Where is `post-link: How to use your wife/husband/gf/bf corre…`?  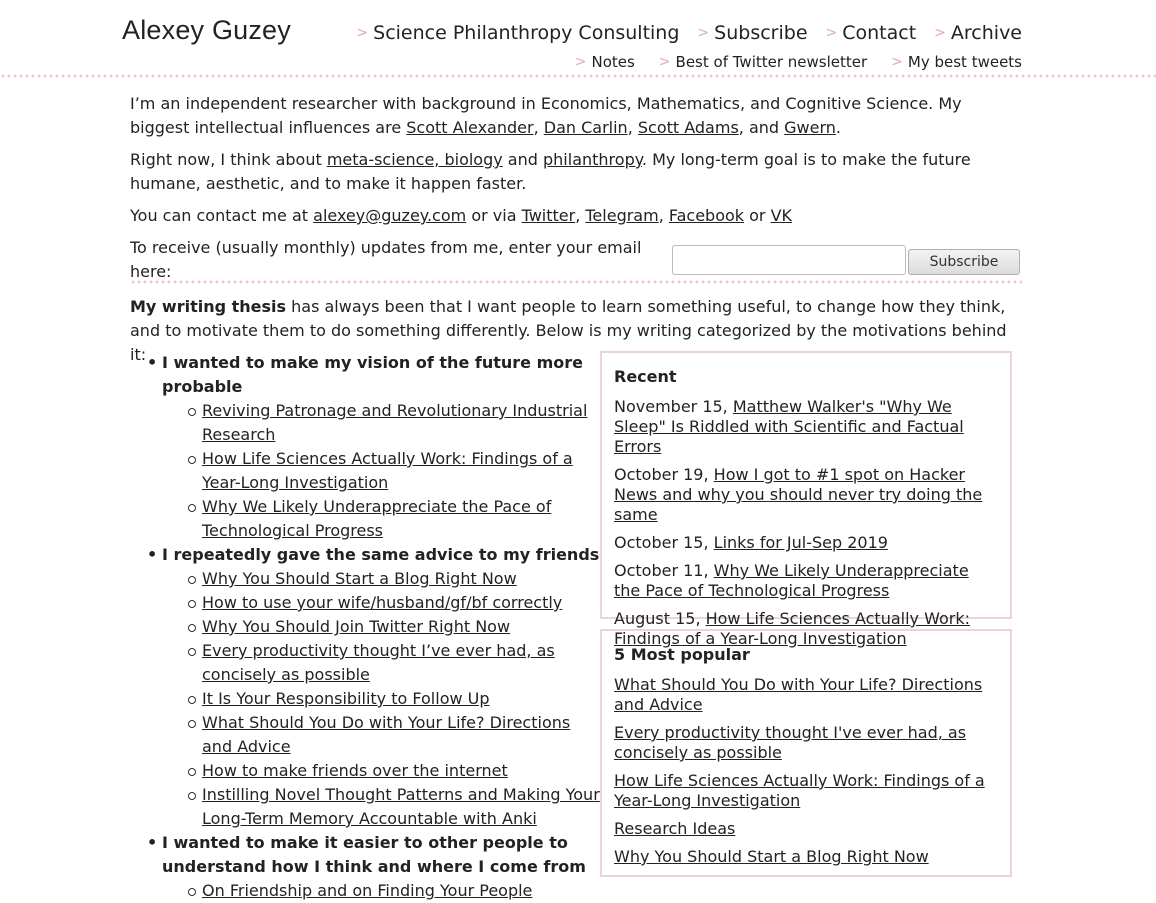
post-link: How to use your wife/husband/gf/bf corre… is located at coordinates (382, 602).